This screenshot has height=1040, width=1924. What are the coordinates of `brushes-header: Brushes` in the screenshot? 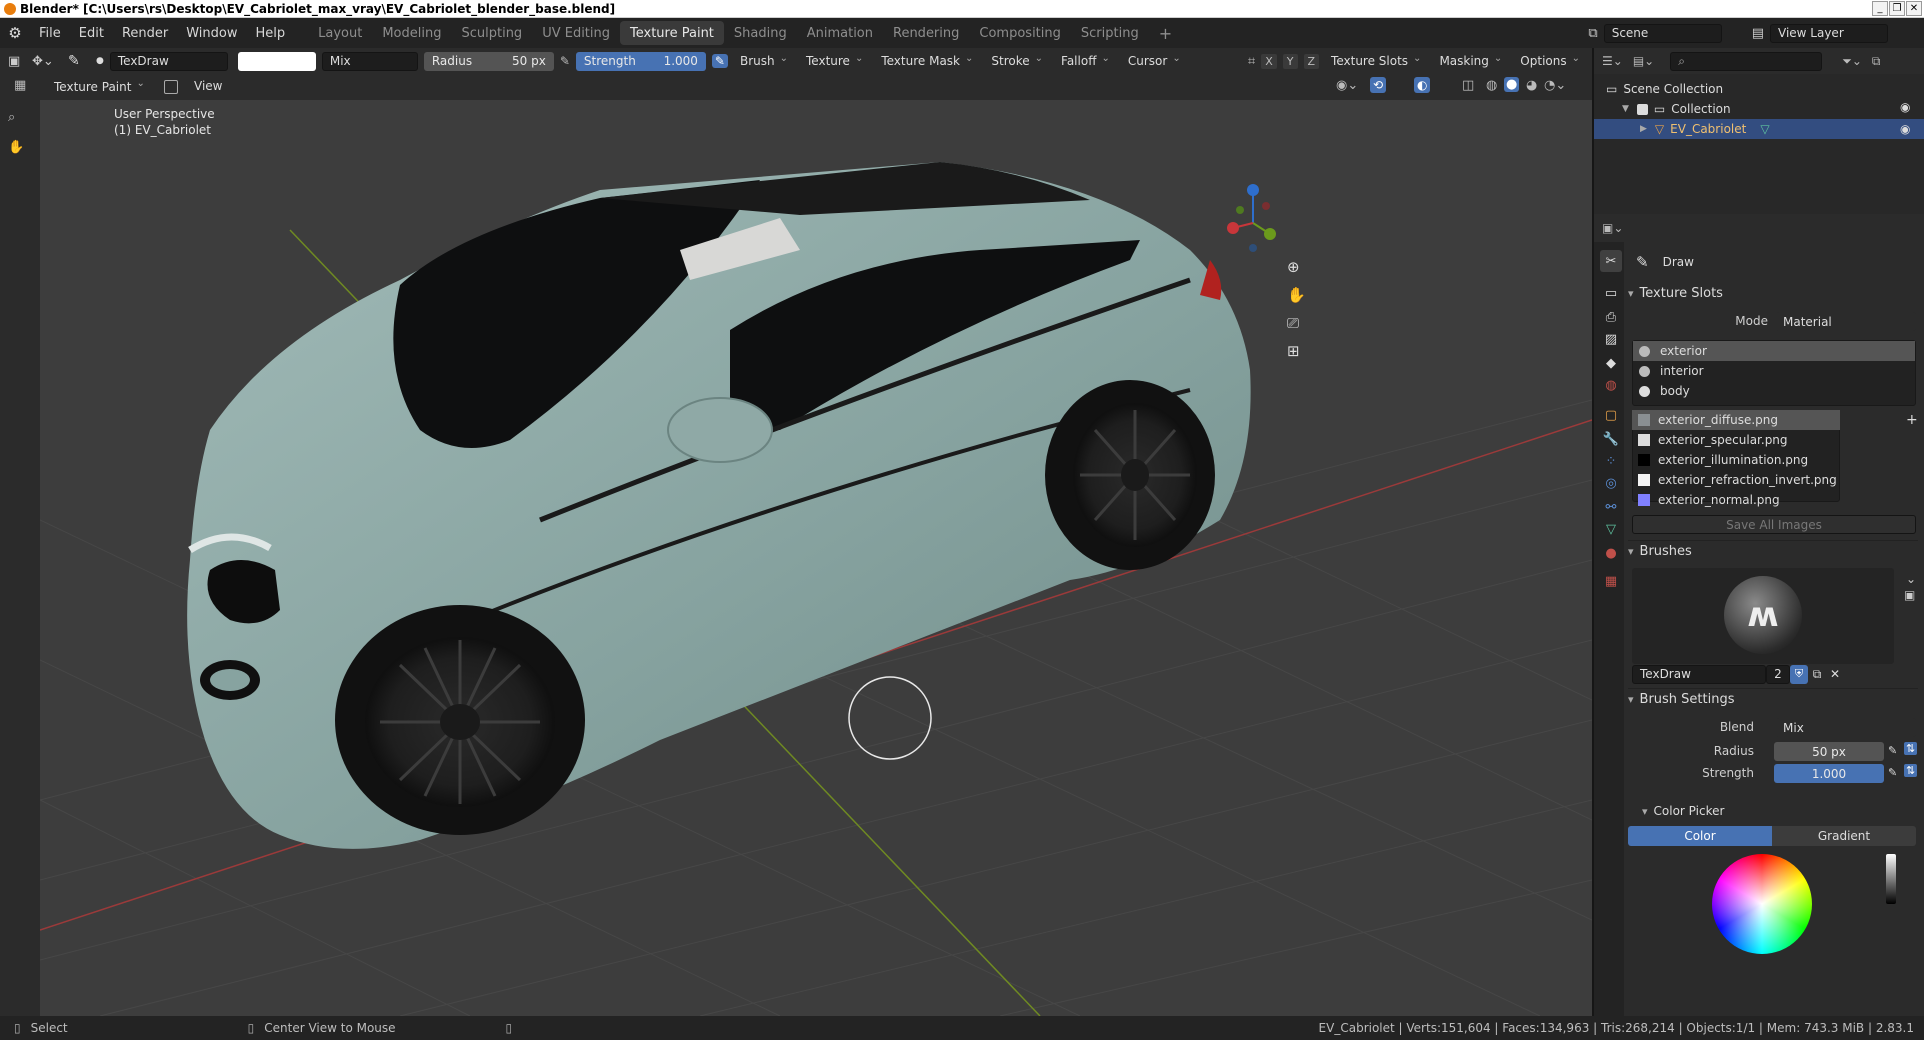 It's located at (1773, 551).